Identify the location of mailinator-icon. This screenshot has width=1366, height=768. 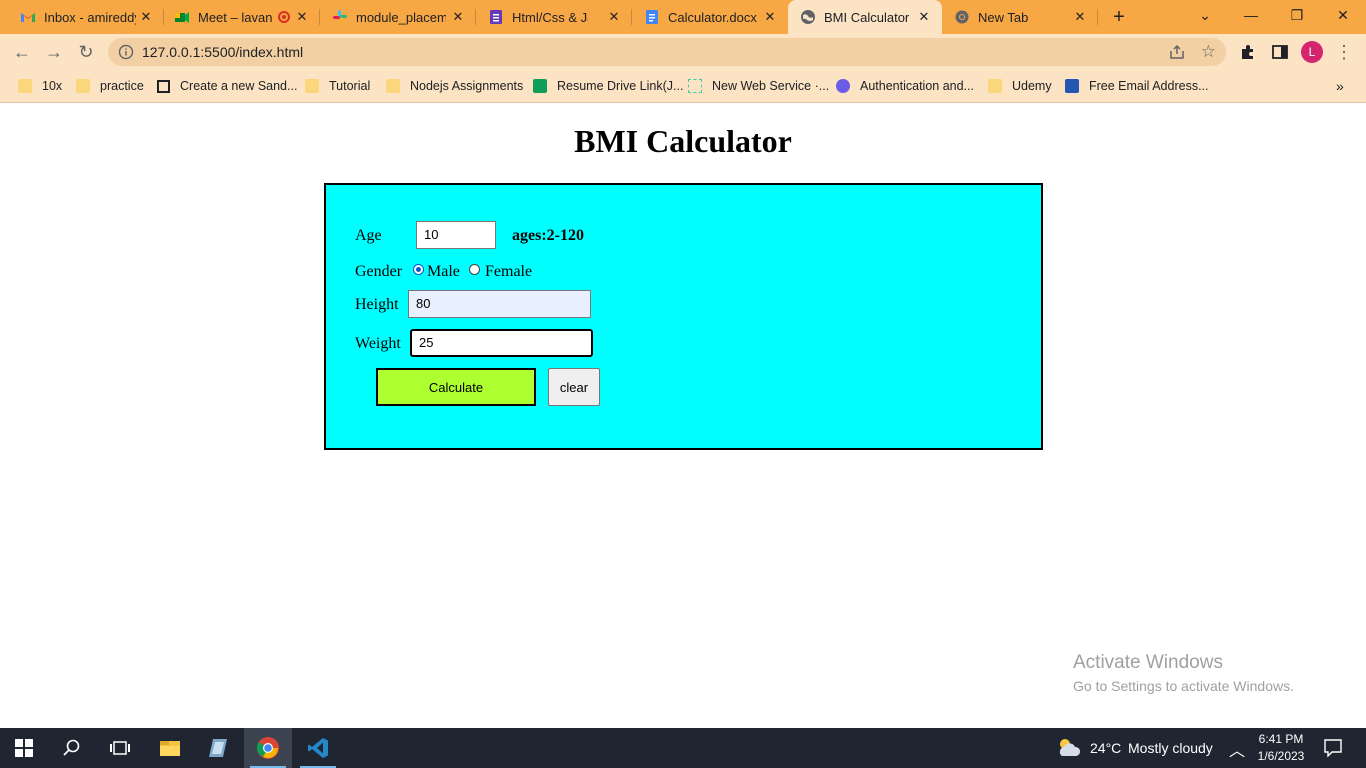
(1072, 86).